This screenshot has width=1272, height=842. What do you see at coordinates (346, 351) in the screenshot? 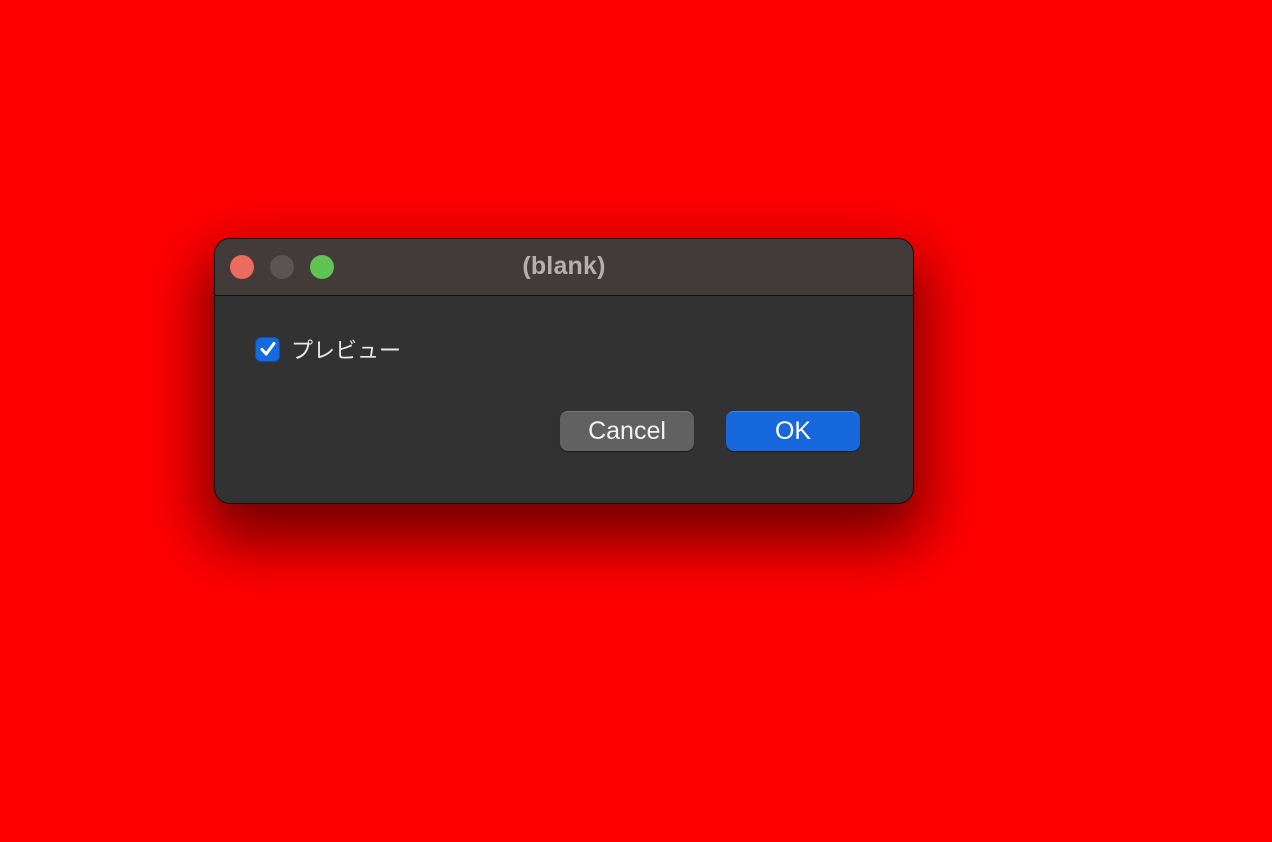
I see `preview-label: プレビュー` at bounding box center [346, 351].